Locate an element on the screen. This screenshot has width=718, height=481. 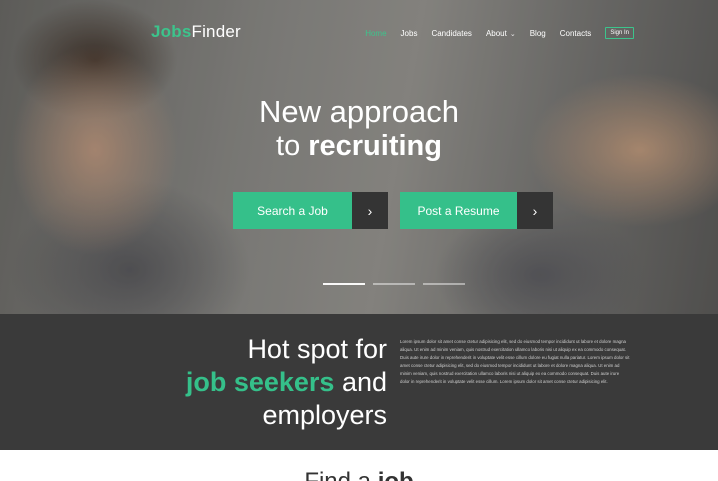
post-resume-button-label: Post a Resume is located at coordinates (458, 210).